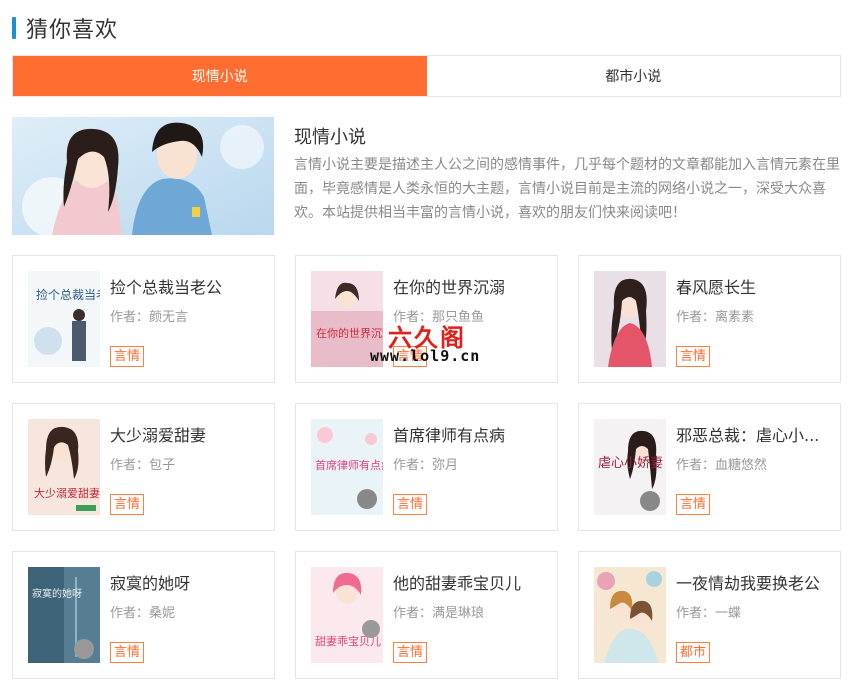 The width and height of the screenshot is (854, 688). What do you see at coordinates (473, 582) in the screenshot?
I see `book-title: 他的甜妻乖宝贝儿` at bounding box center [473, 582].